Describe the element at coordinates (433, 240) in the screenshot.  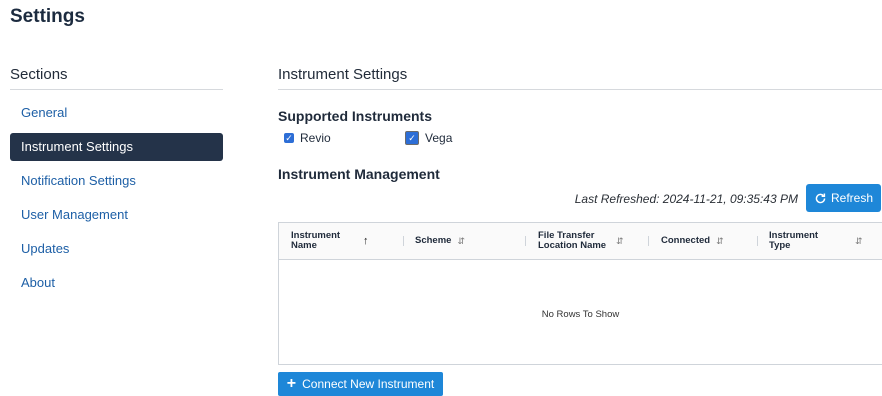
I see `column-label: Scheme` at that location.